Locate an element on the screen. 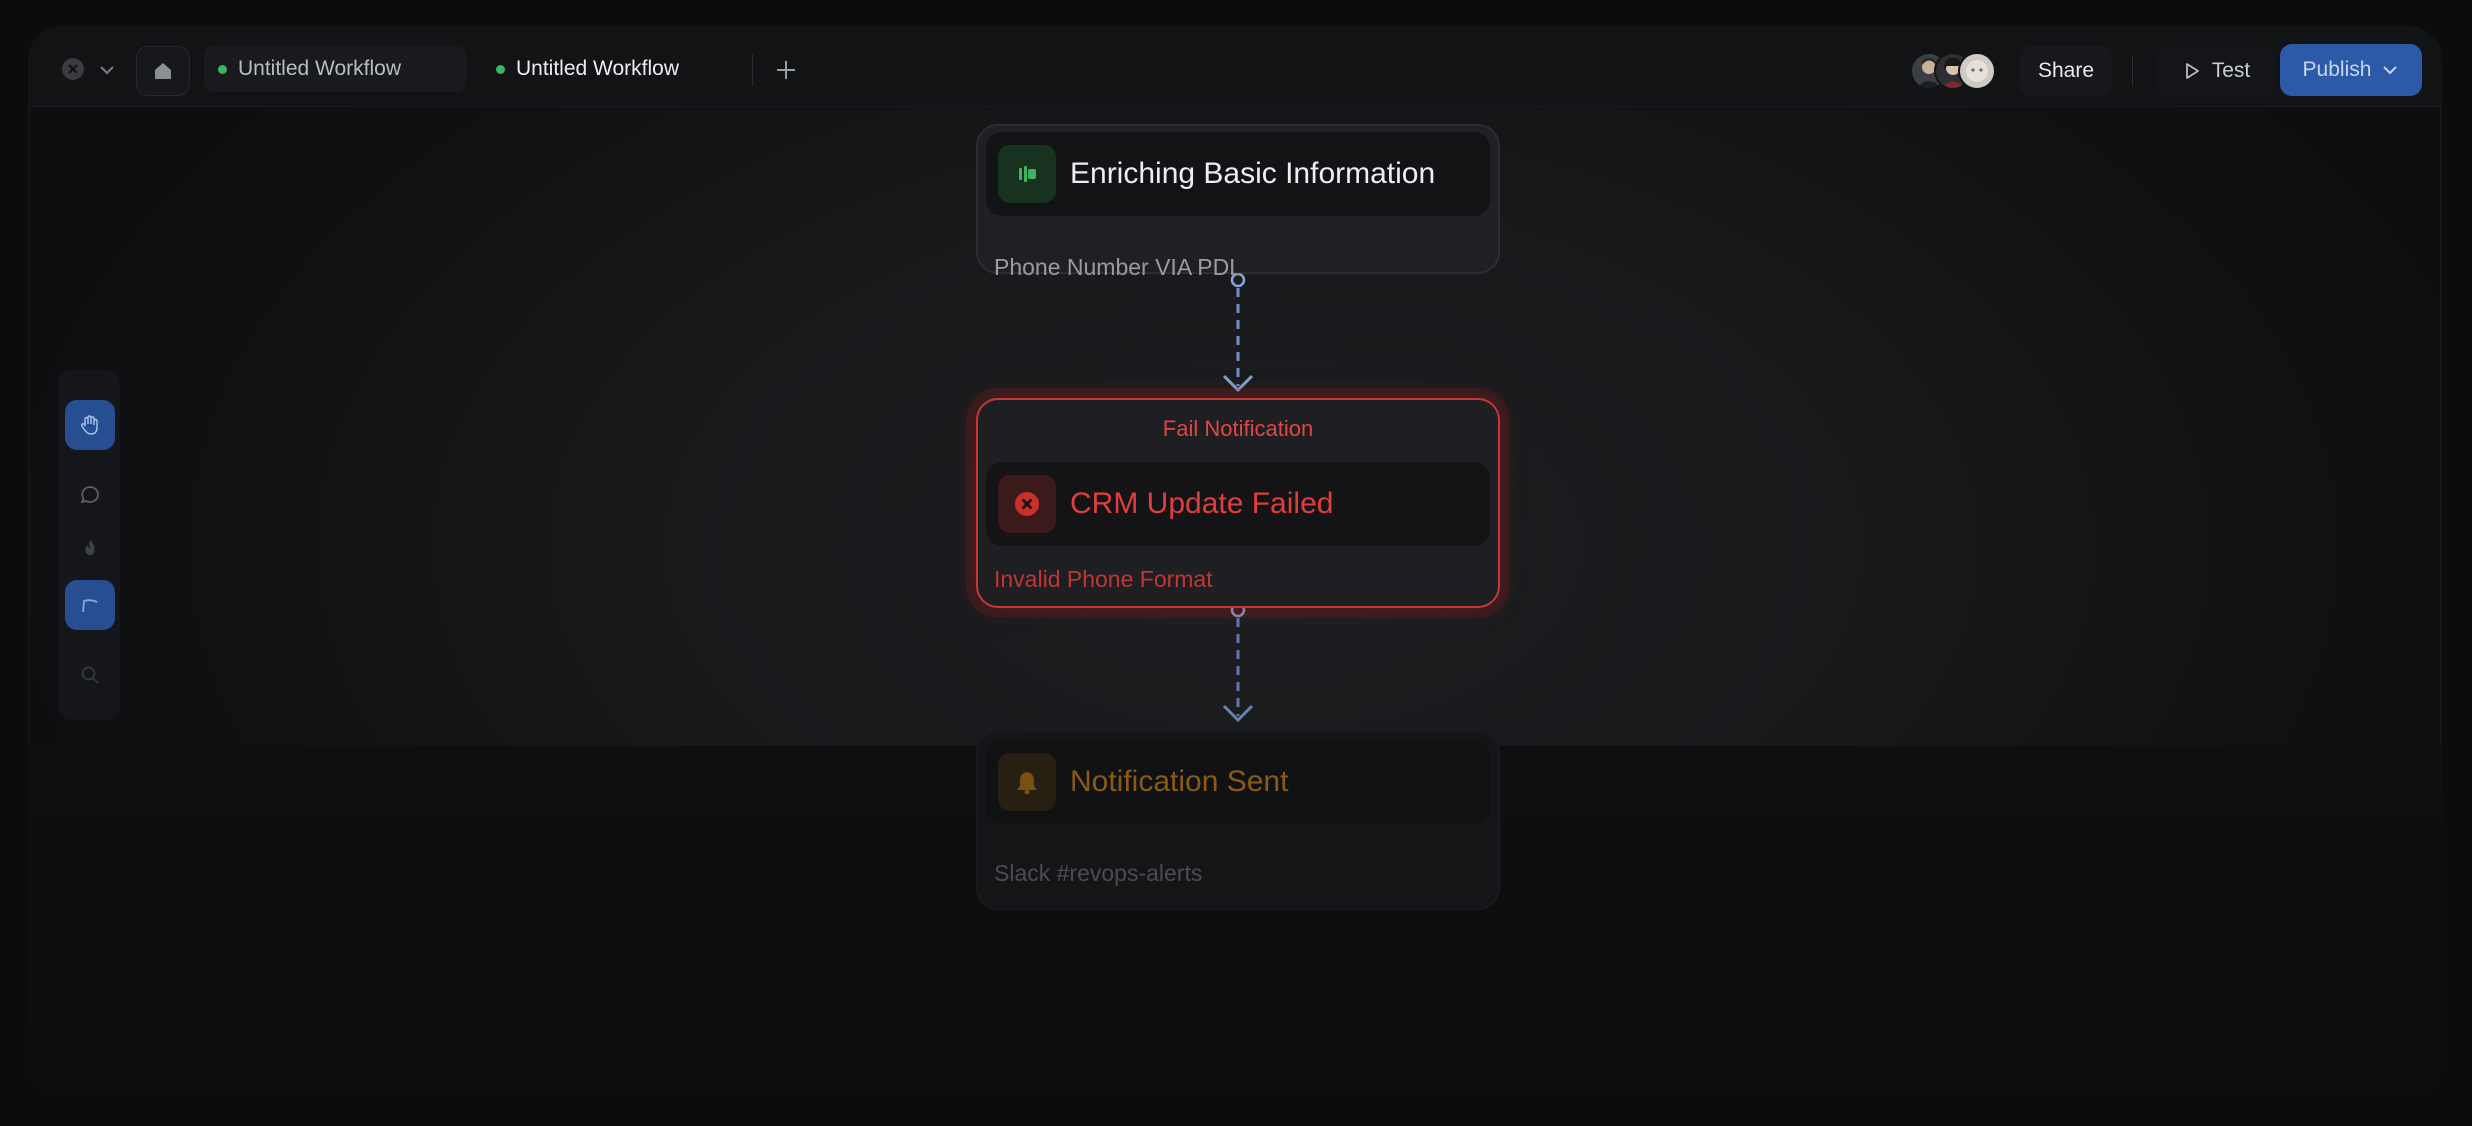 The image size is (2472, 1126). node-header-label: Fail Notification is located at coordinates (1238, 428).